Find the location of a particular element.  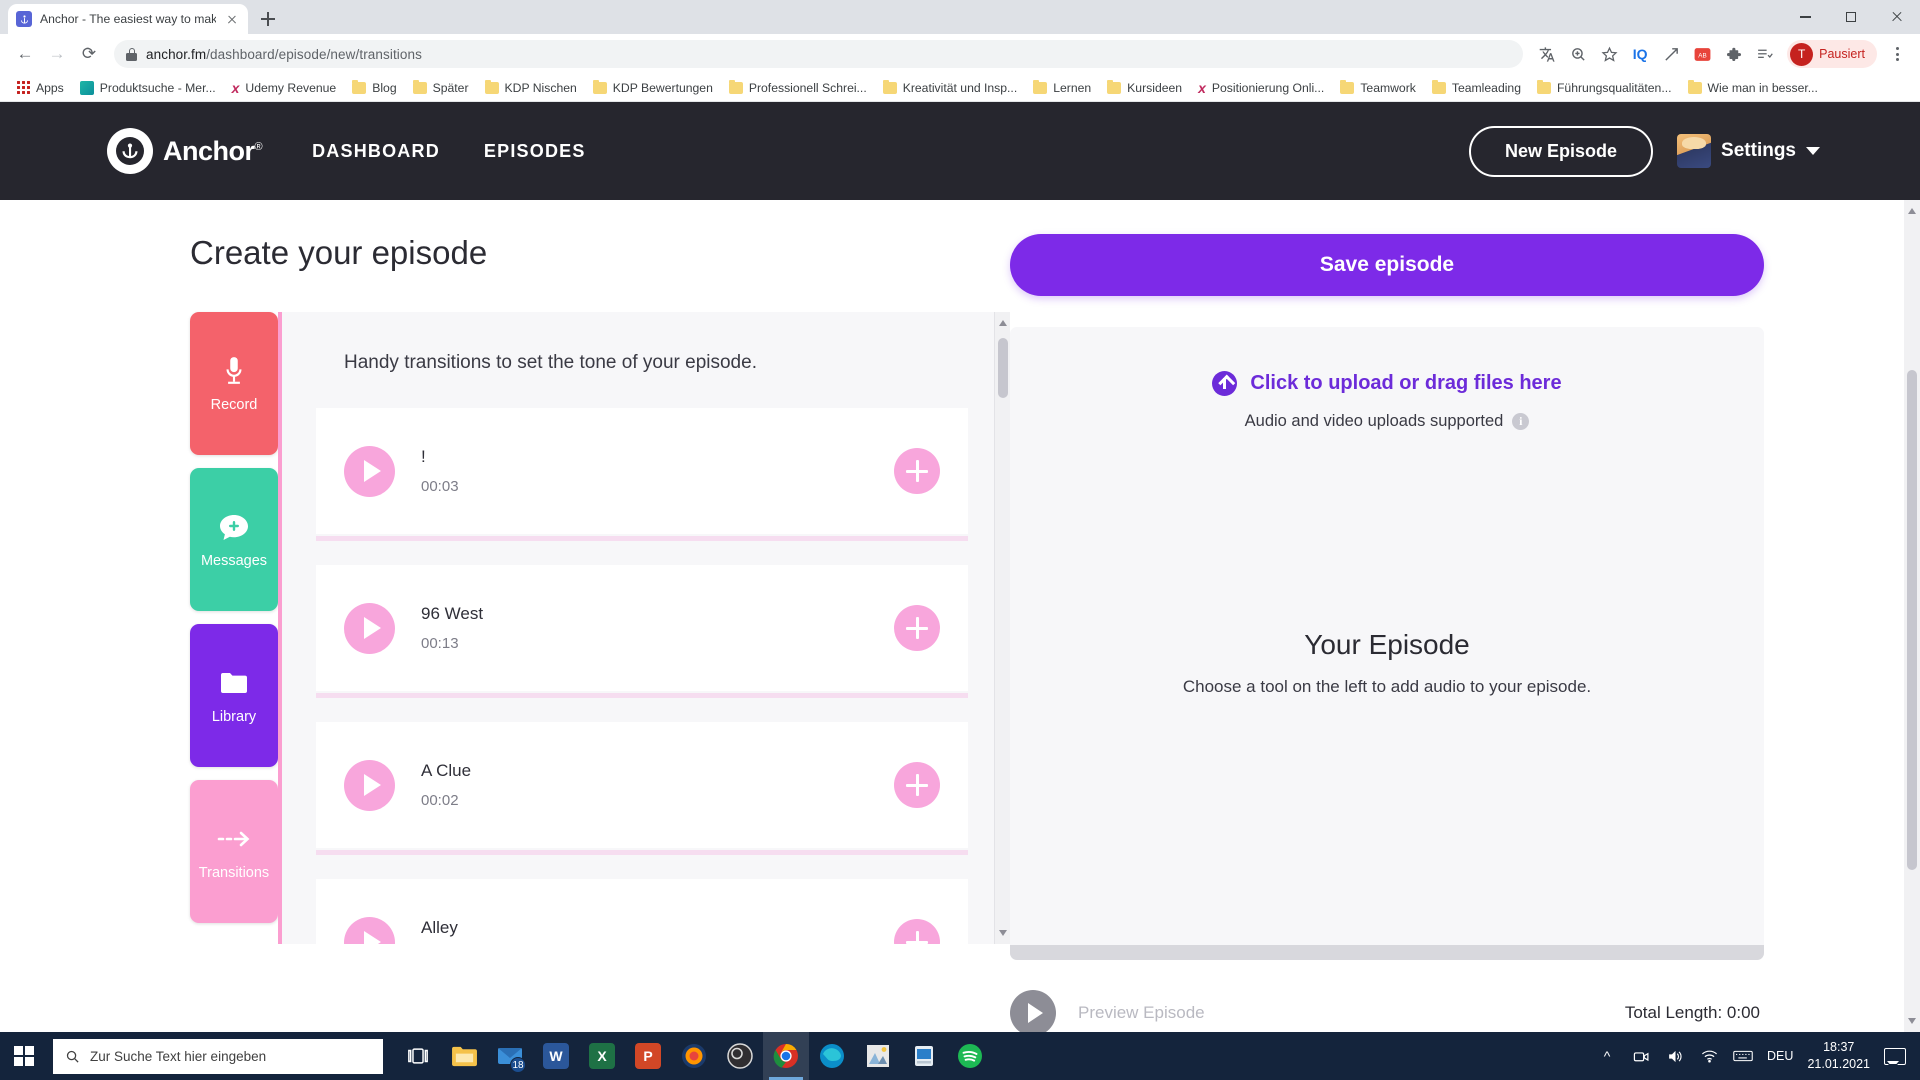

spotify-icon is located at coordinates (970, 1056).